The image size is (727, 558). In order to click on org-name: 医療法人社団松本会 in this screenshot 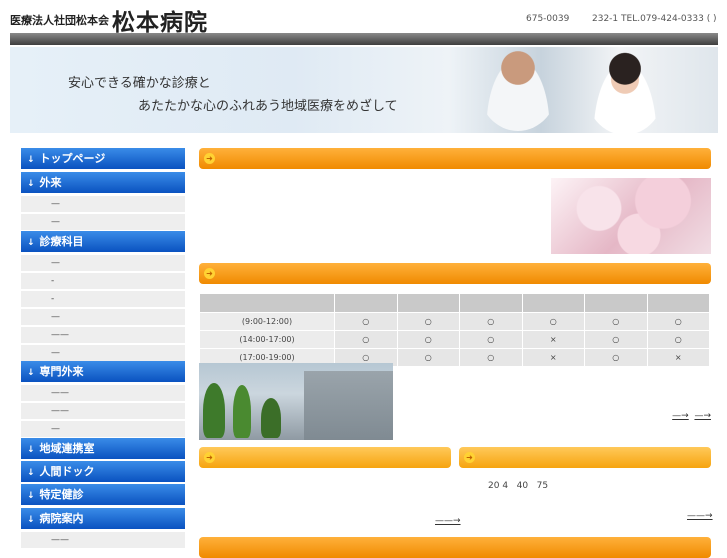, I will do `click(59, 20)`.